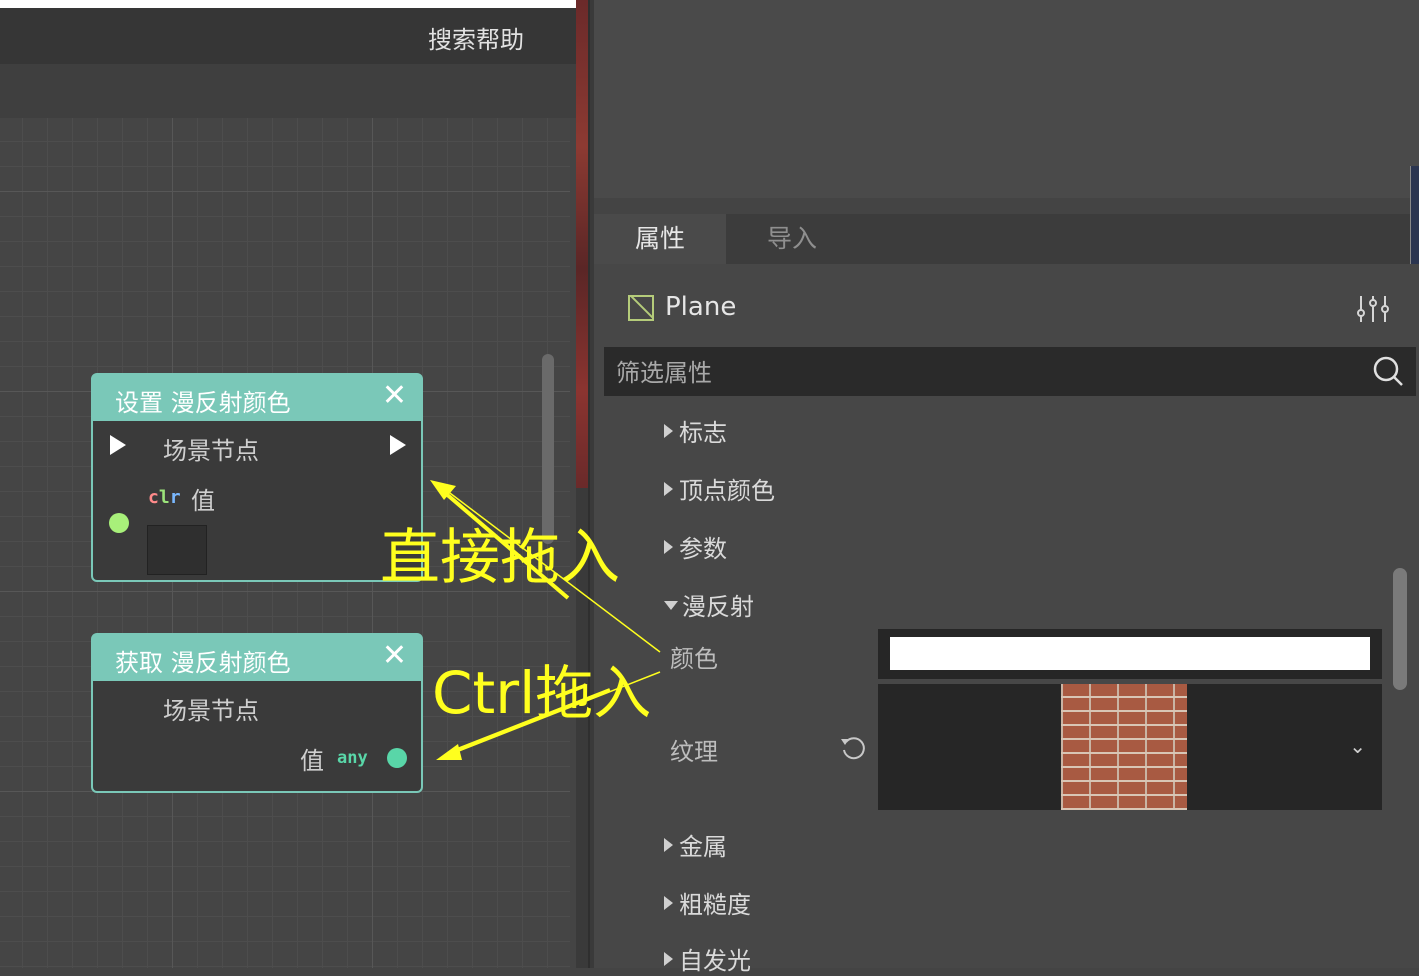 The height and width of the screenshot is (976, 1419). What do you see at coordinates (449, 752) in the screenshot?
I see `arrowhead` at bounding box center [449, 752].